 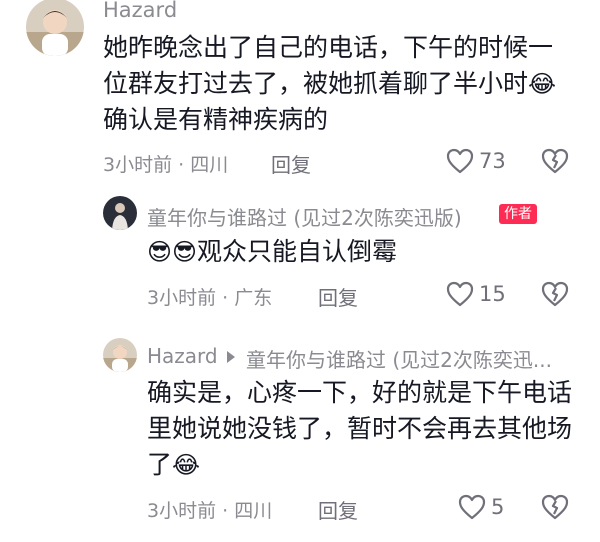 What do you see at coordinates (304, 216) in the screenshot?
I see `comment-username: 童年你与谁路过 (见过2次陈奕迅版)` at bounding box center [304, 216].